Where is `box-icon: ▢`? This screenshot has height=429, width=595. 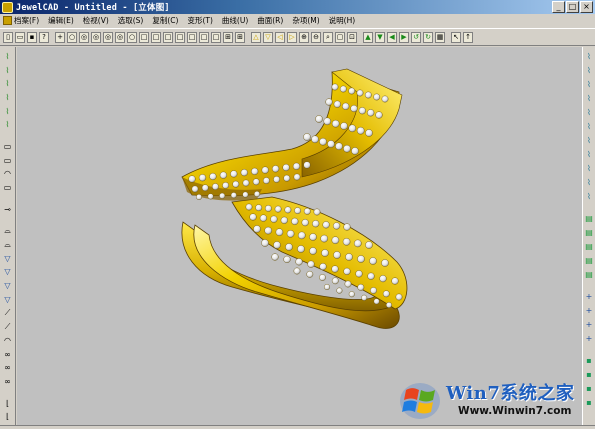
box-icon: ▢ is located at coordinates (340, 37).